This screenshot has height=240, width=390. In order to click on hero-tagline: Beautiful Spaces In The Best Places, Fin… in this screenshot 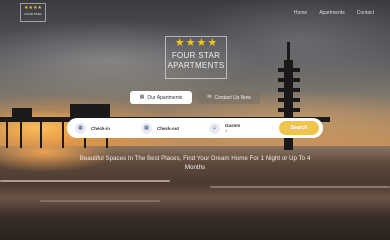, I will do `click(195, 163)`.